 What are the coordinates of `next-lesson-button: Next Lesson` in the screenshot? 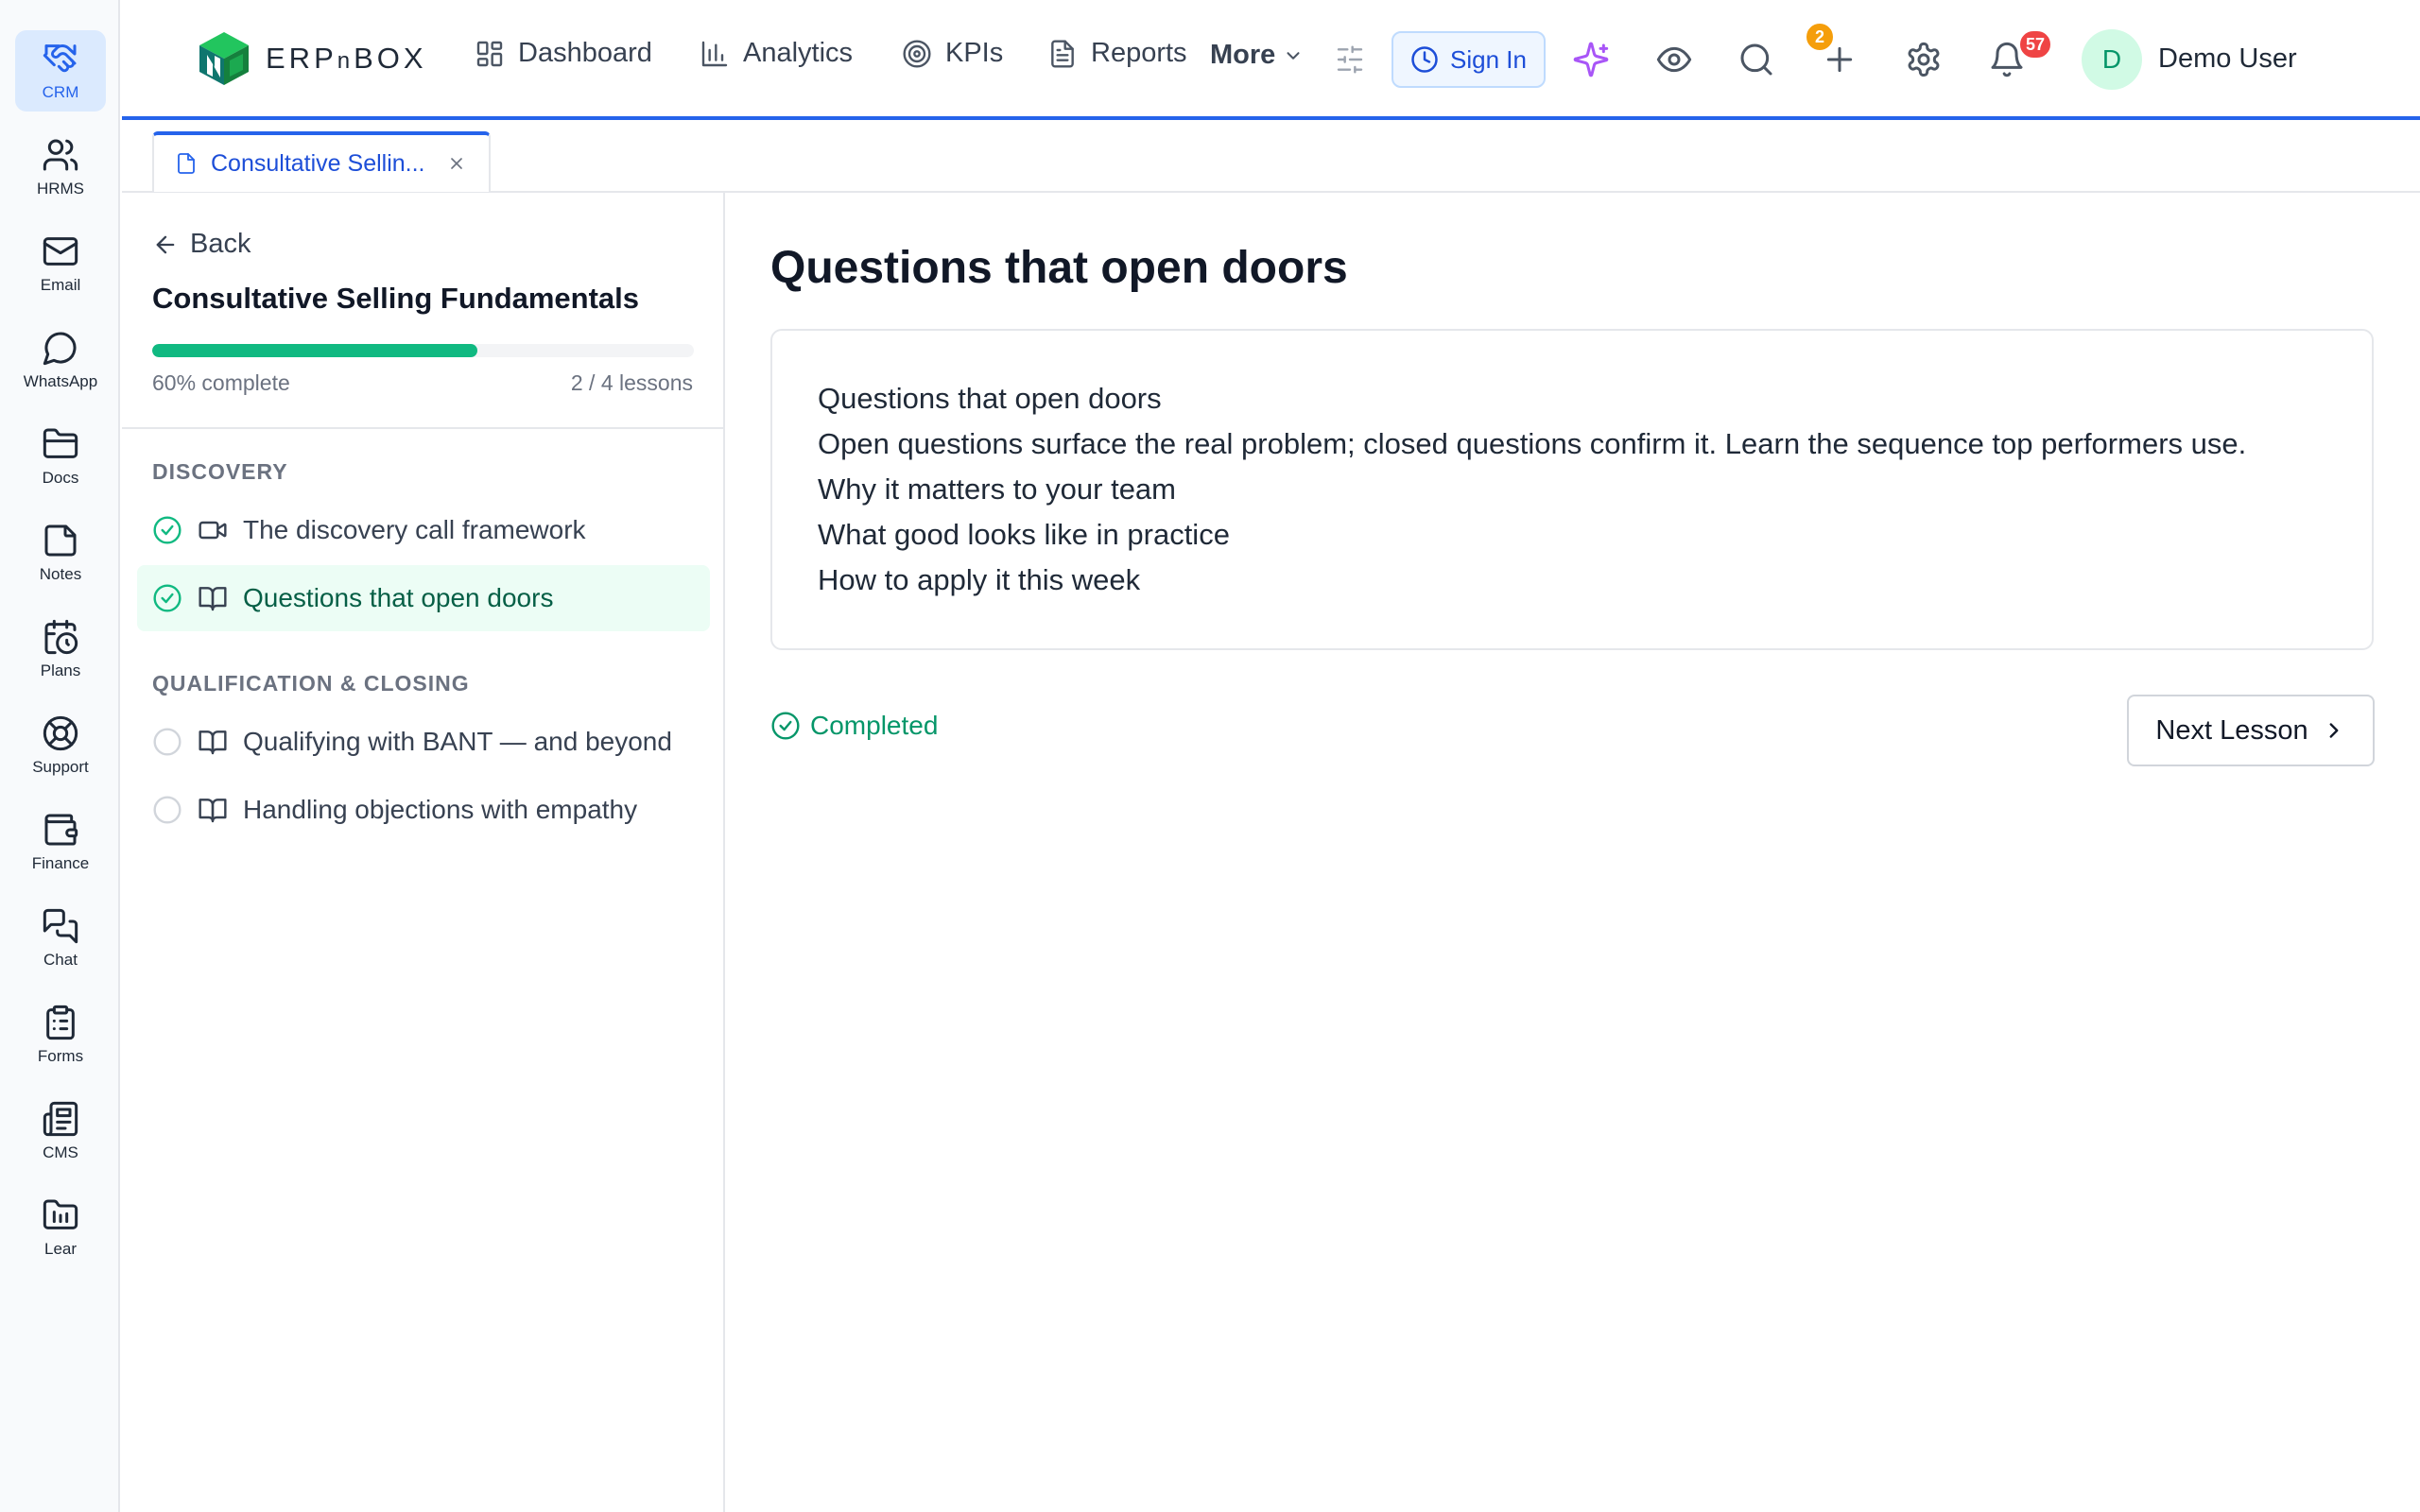 It's located at (2251, 730).